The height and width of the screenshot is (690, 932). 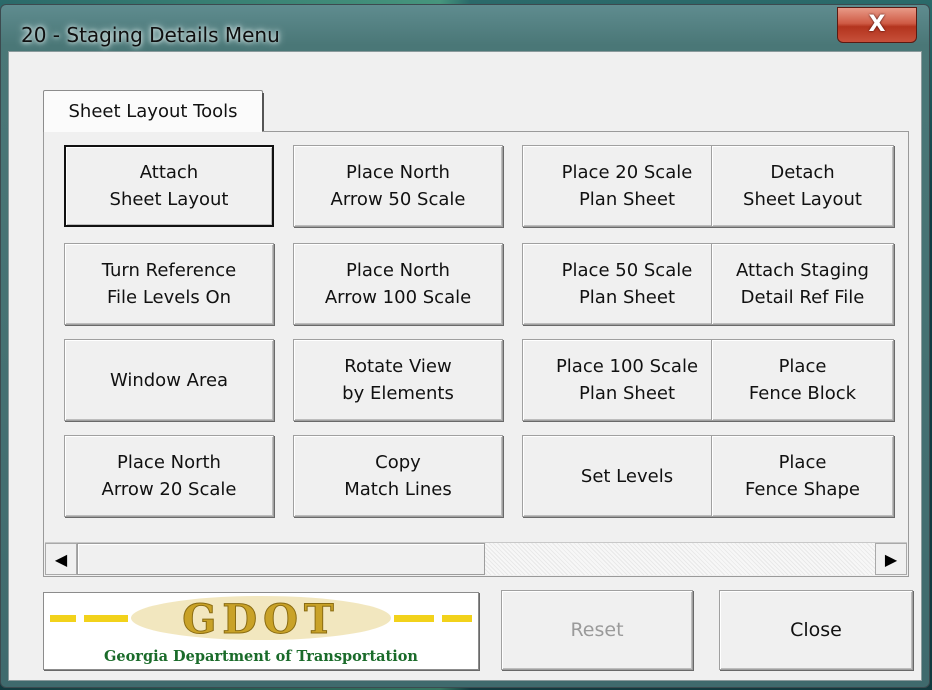 What do you see at coordinates (627, 284) in the screenshot?
I see `place-50-scale-plan-sheet-button: Place 50 Scale Plan Sheet` at bounding box center [627, 284].